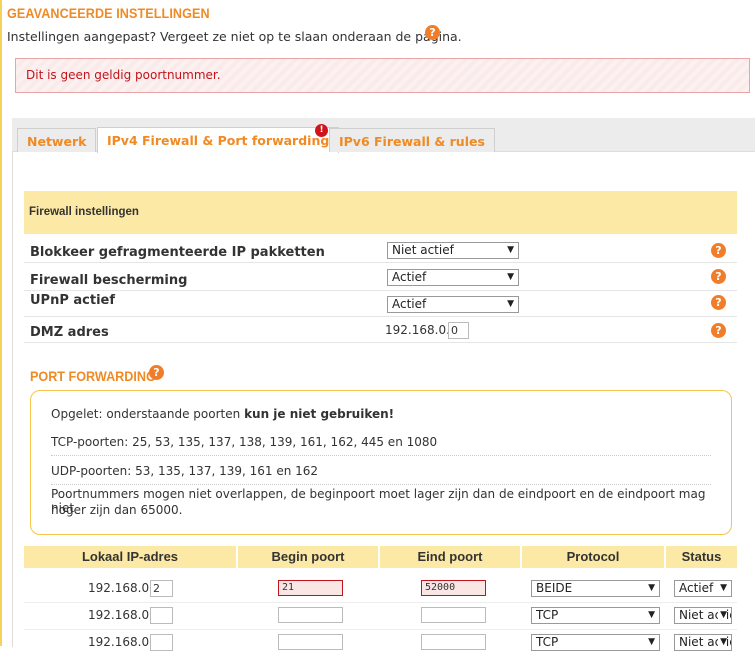 The height and width of the screenshot is (651, 755). Describe the element at coordinates (109, 280) in the screenshot. I see `setting-label: Firewall bescherming` at that location.